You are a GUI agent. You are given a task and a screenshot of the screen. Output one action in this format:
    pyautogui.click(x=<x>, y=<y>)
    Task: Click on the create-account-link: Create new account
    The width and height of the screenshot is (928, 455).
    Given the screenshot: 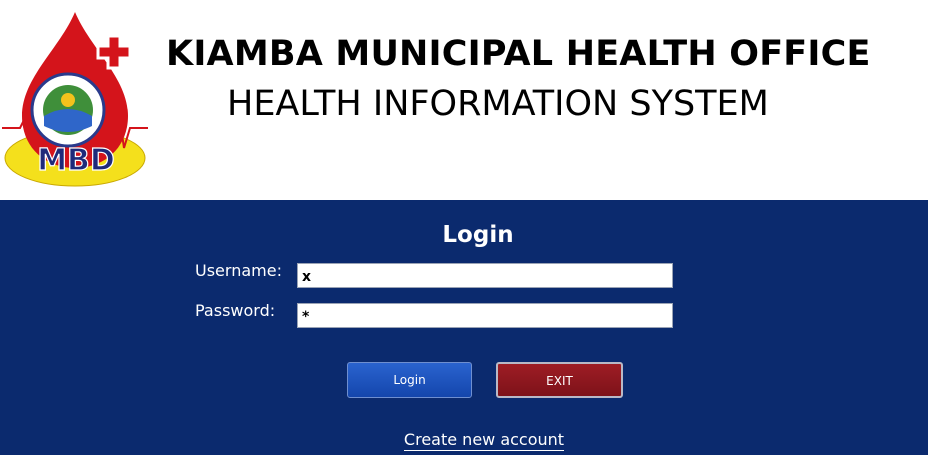 What is the action you would take?
    pyautogui.click(x=484, y=440)
    